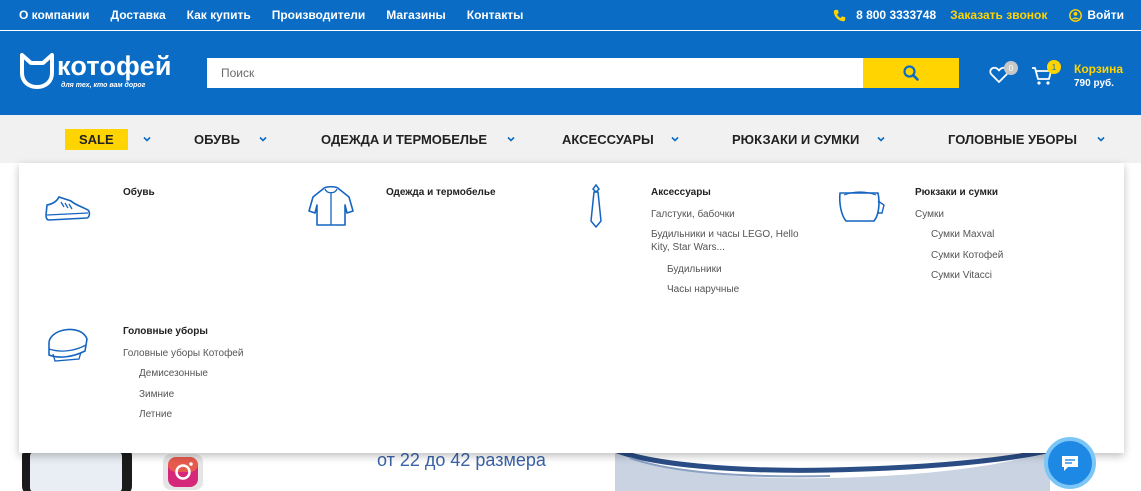 This screenshot has height=491, width=1141. I want to click on dropdown-link-bags-maxval: Сумки Maxval, so click(962, 234).